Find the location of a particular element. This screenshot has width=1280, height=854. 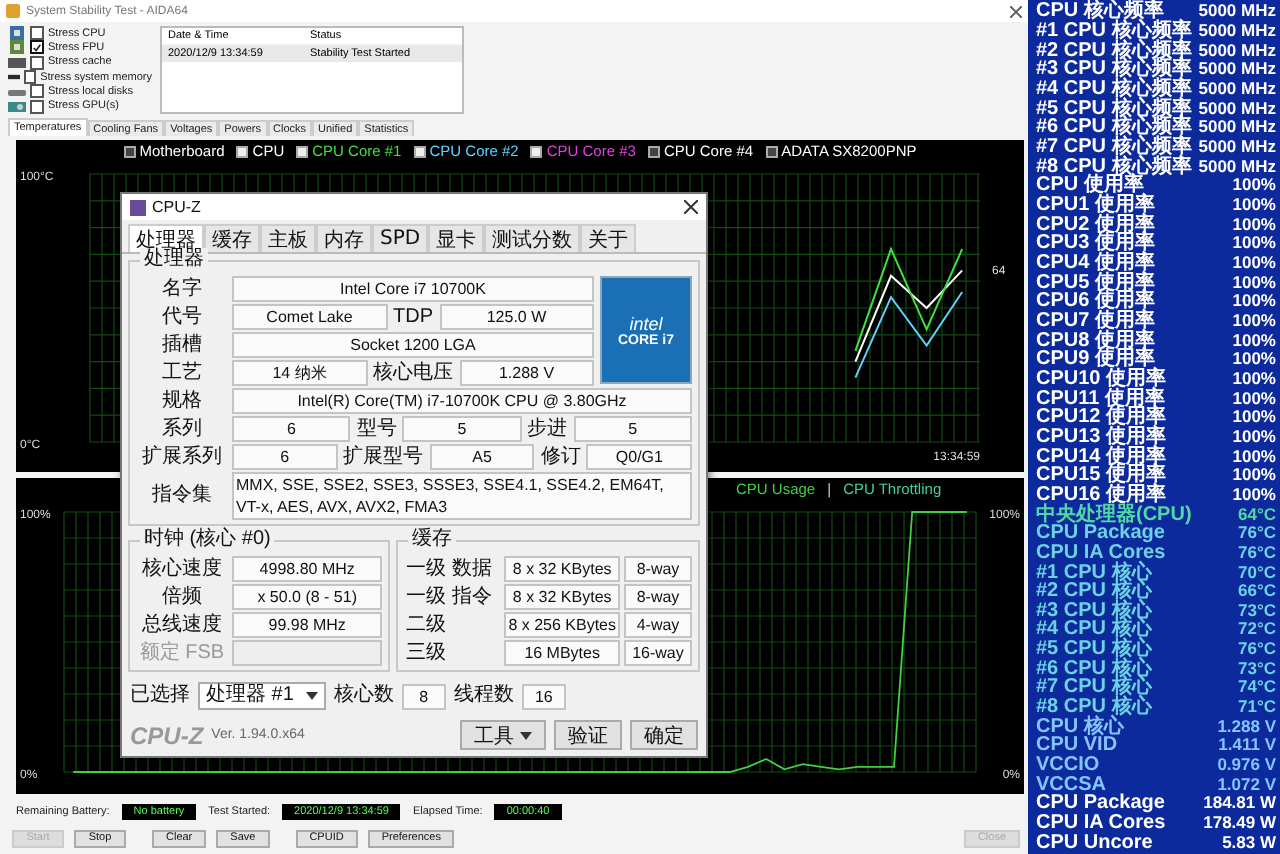

value-field: MMX, SSE, SSE2, SSE3, SSSE3, SSE4.1, SSE4.2, EM64T, VT-x, AES, AVX, AVX2, FMA3 is located at coordinates (462, 496).